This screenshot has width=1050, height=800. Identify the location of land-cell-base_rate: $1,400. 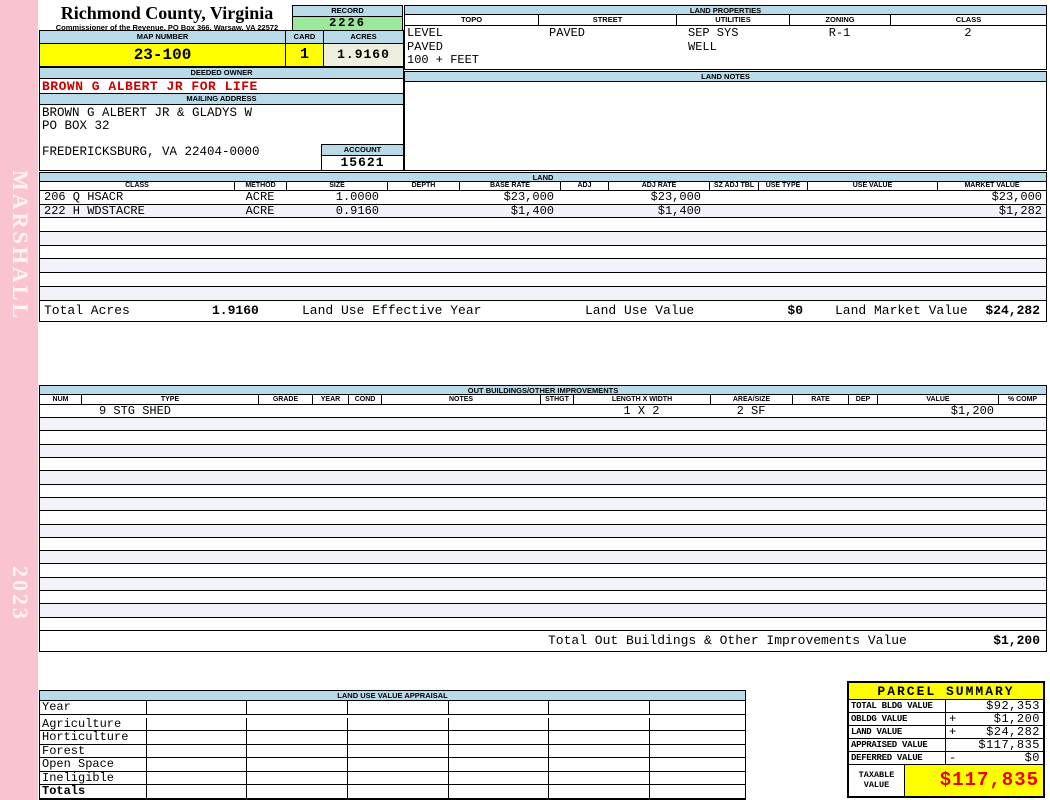
(532, 210).